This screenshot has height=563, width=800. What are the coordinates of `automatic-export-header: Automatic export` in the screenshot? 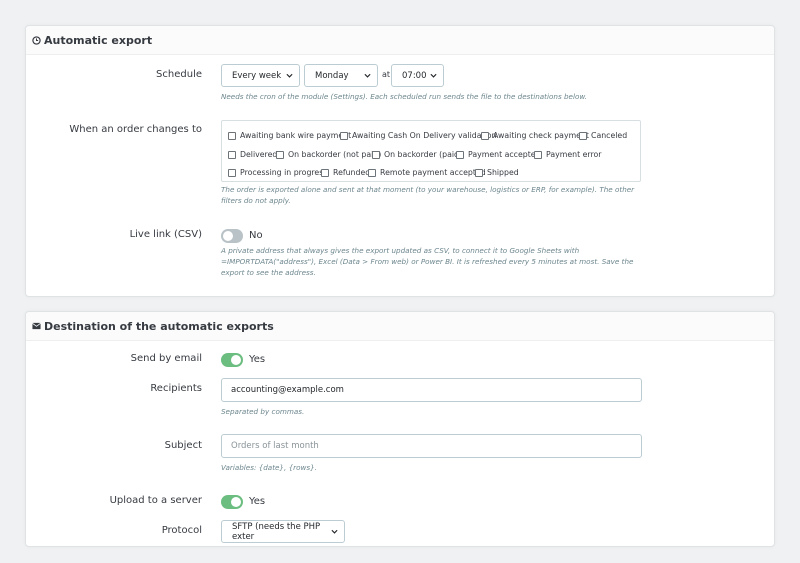 It's located at (400, 40).